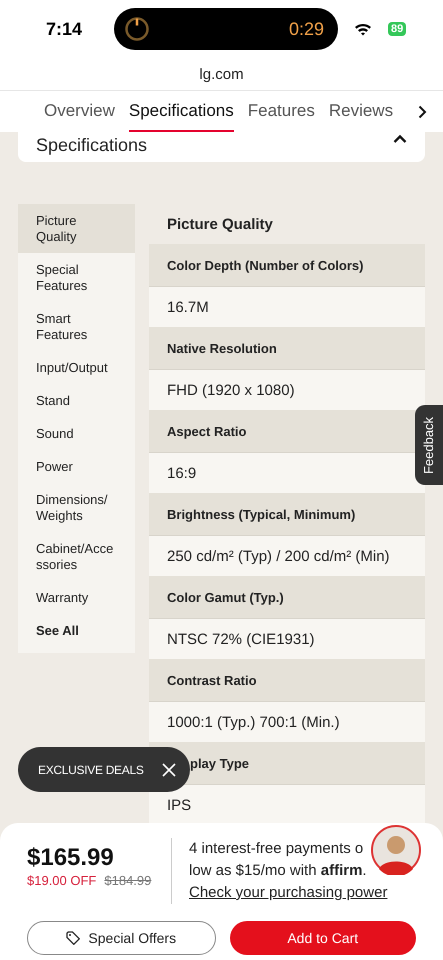 Image resolution: width=443 pixels, height=960 pixels. I want to click on financing-text: 4 interest-free payments o, so click(276, 849).